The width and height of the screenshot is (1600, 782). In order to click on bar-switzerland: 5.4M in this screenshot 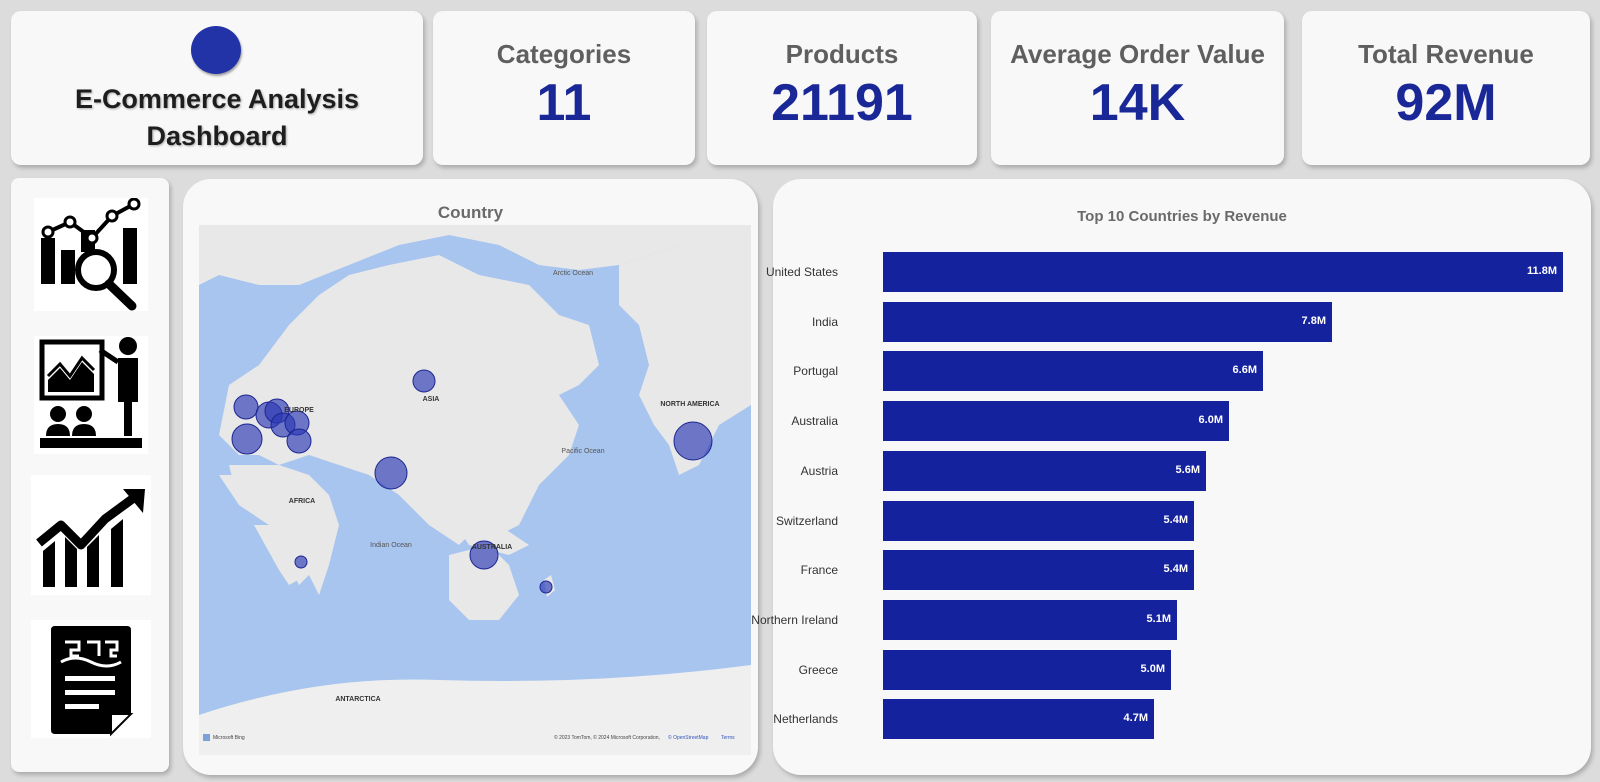, I will do `click(1038, 520)`.